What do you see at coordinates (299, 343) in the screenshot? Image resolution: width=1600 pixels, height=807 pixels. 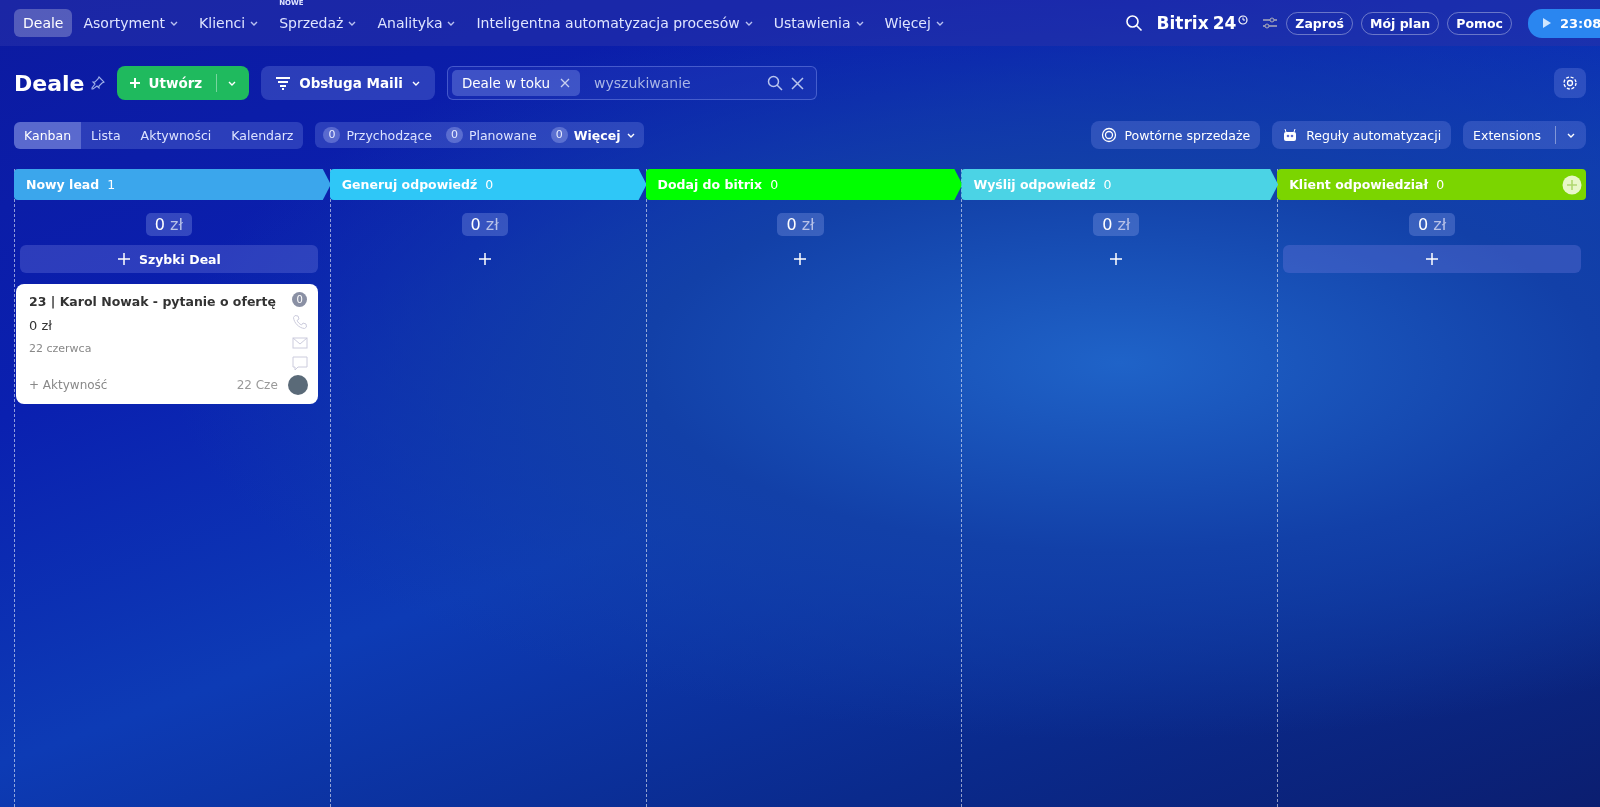 I see `envelope-icon` at bounding box center [299, 343].